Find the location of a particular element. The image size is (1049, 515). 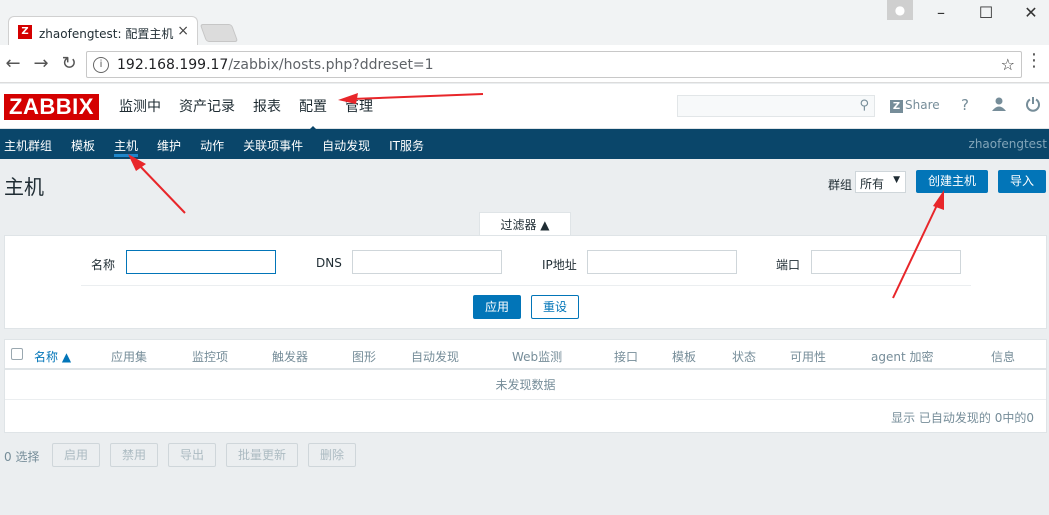

subnav-templates: 模板 is located at coordinates (83, 145).